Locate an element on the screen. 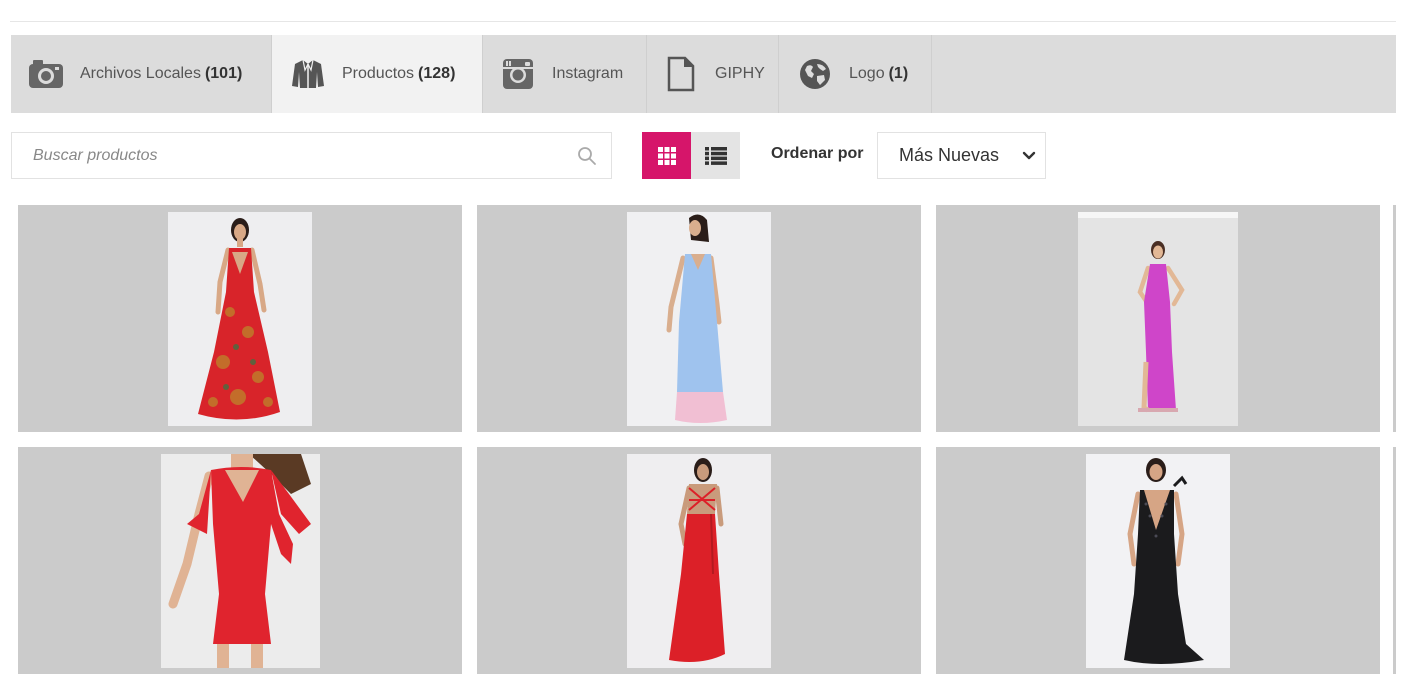 This screenshot has height=692, width=1412. tab-label: Logo (1) is located at coordinates (879, 73).